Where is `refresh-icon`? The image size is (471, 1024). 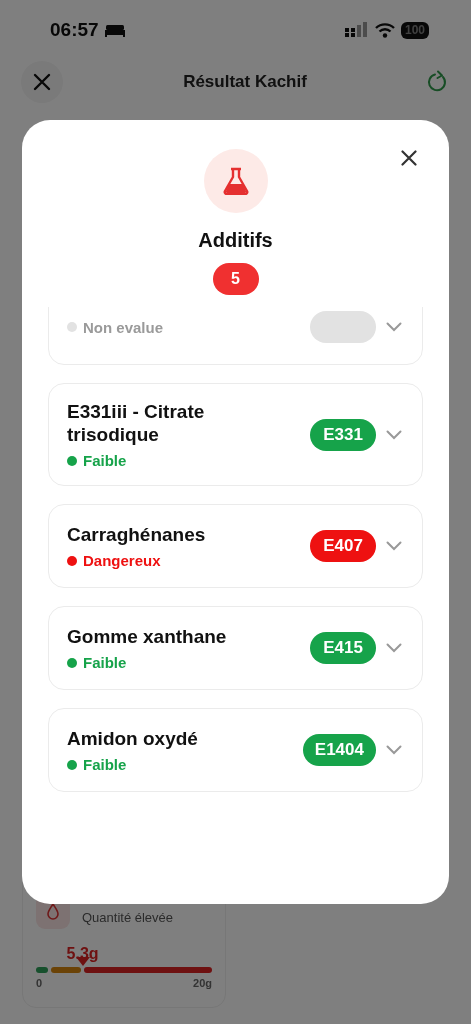 refresh-icon is located at coordinates (438, 82).